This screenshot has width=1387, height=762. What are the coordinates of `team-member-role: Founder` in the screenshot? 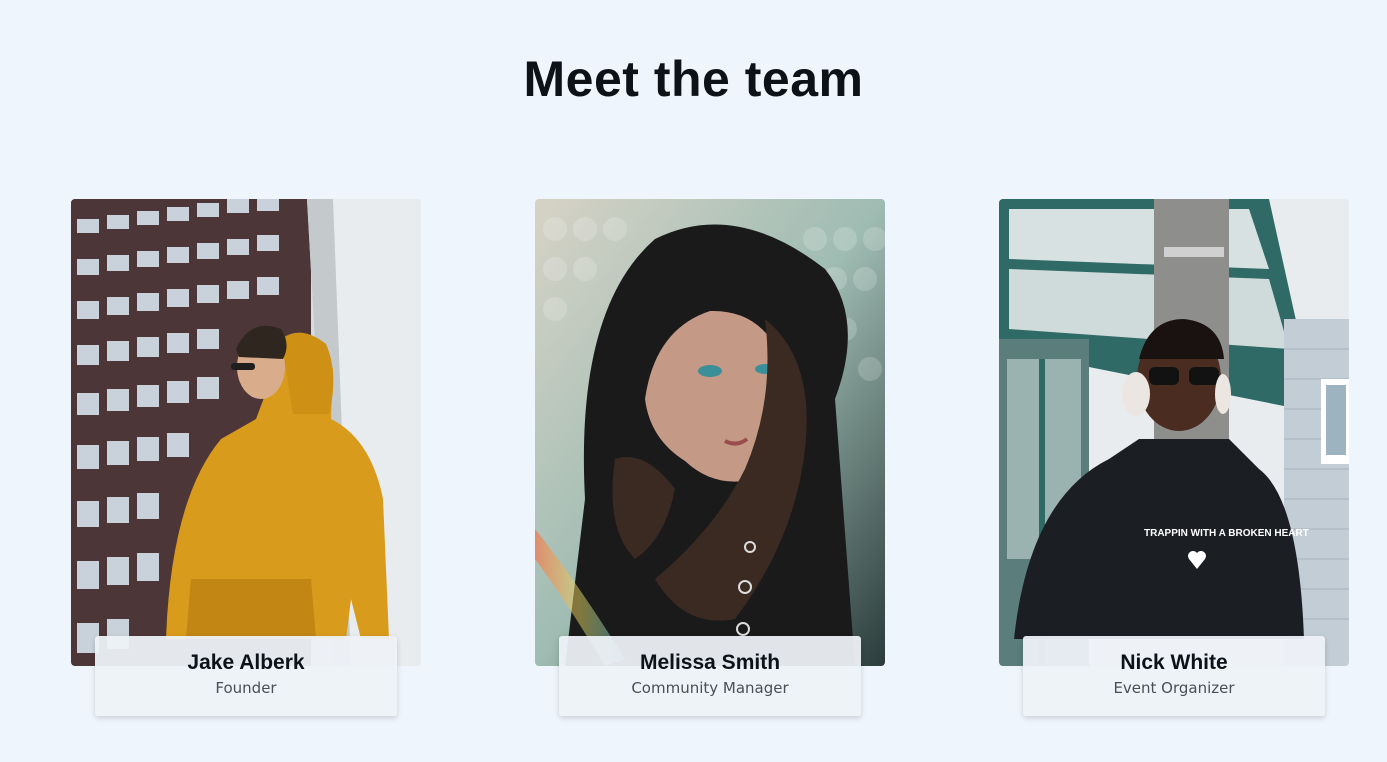 It's located at (246, 688).